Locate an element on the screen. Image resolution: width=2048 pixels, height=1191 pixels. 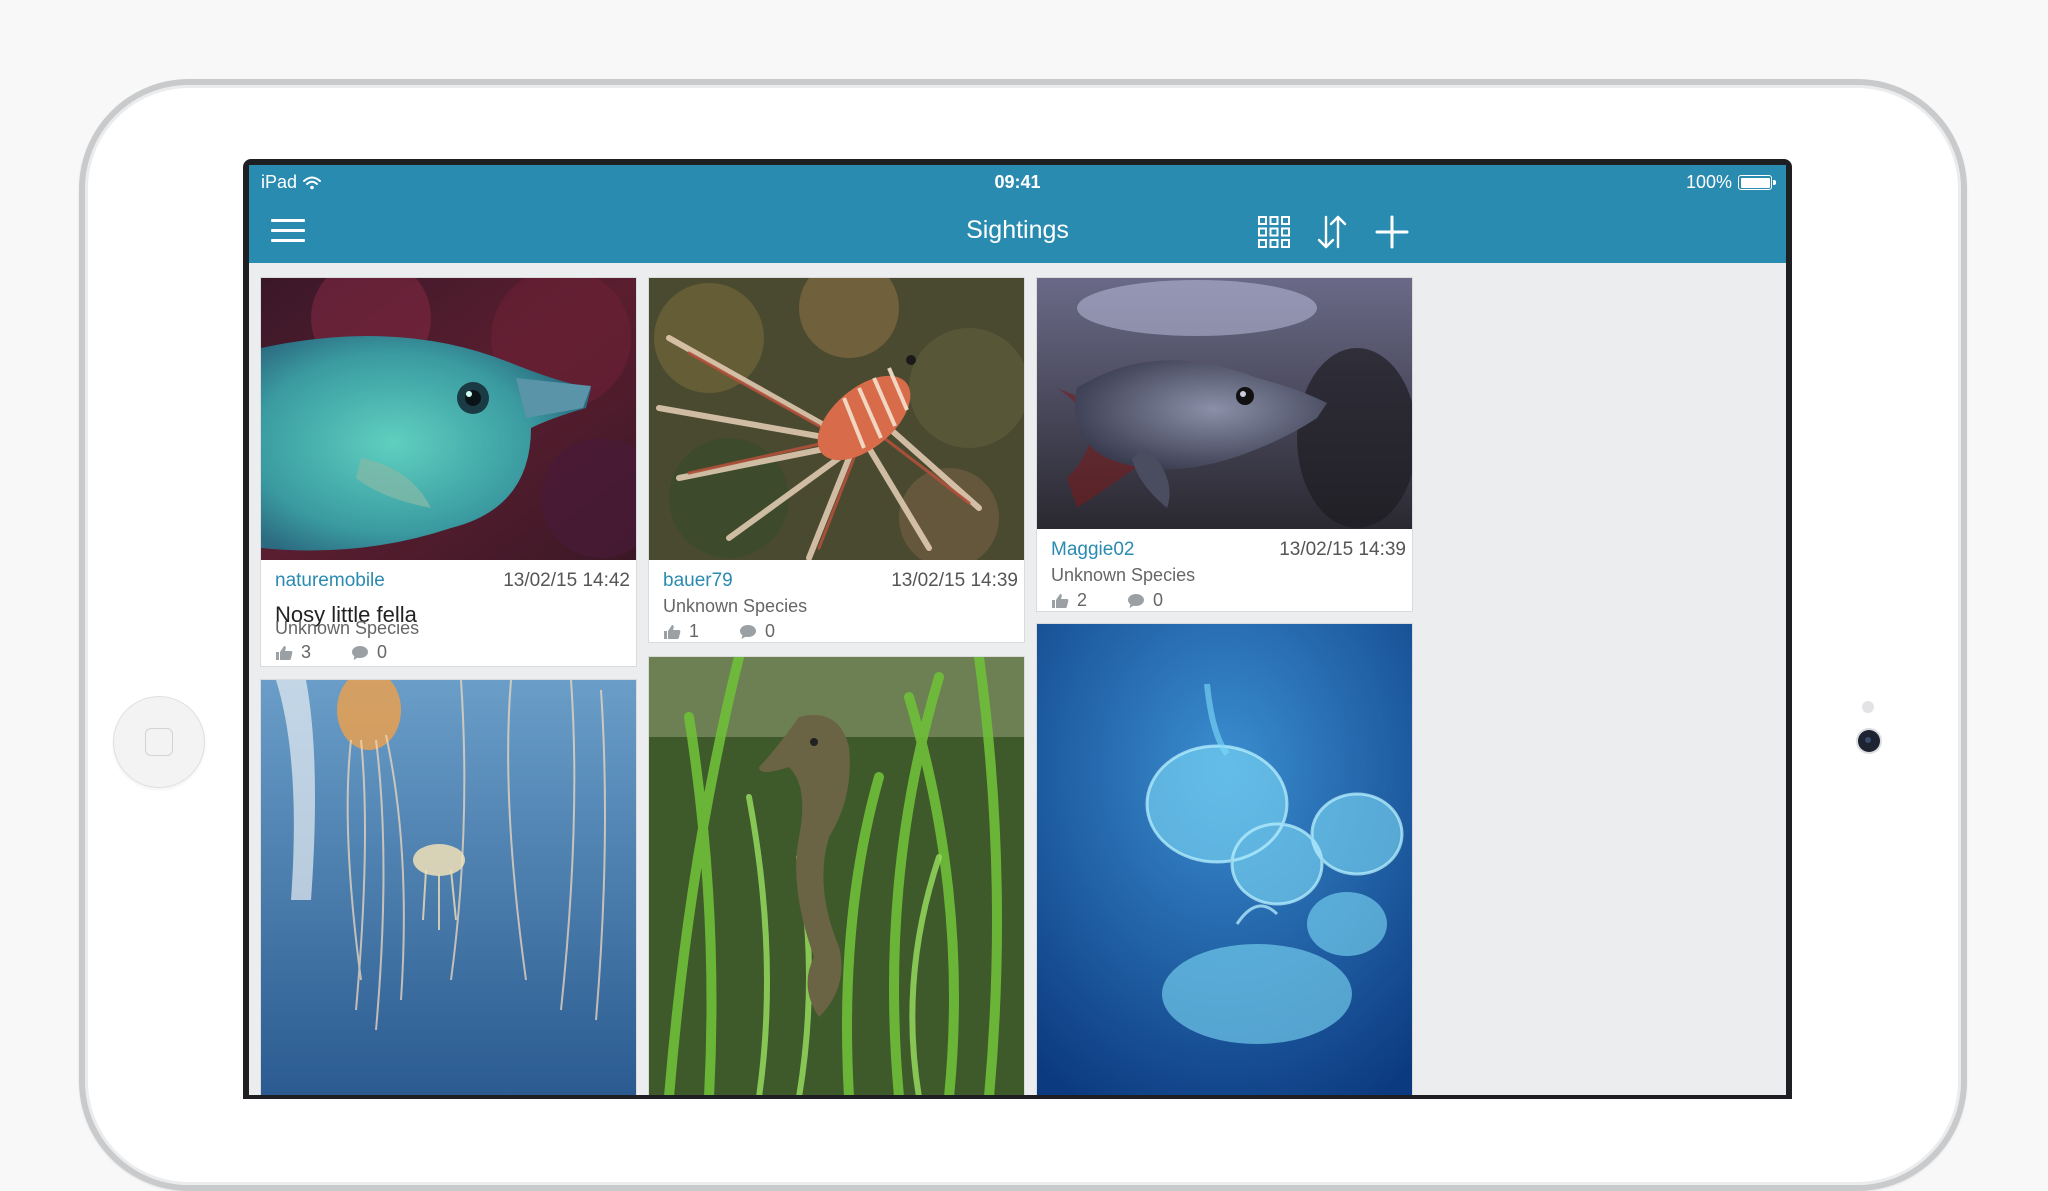
home-button is located at coordinates (159, 742).